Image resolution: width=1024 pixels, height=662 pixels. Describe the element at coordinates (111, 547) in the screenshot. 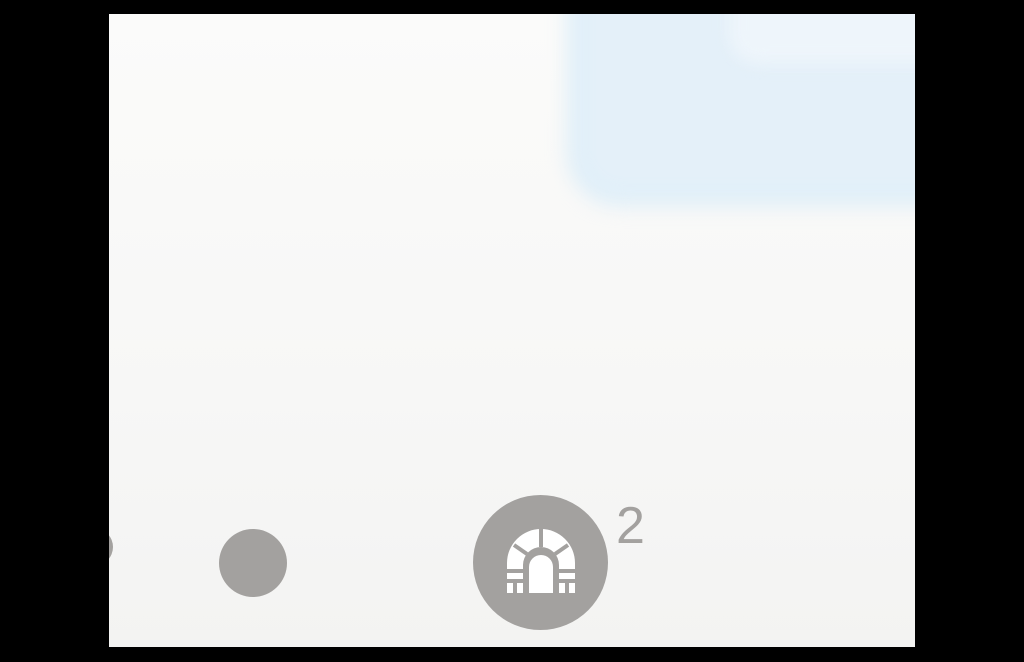

I see `page-dot-partial` at that location.